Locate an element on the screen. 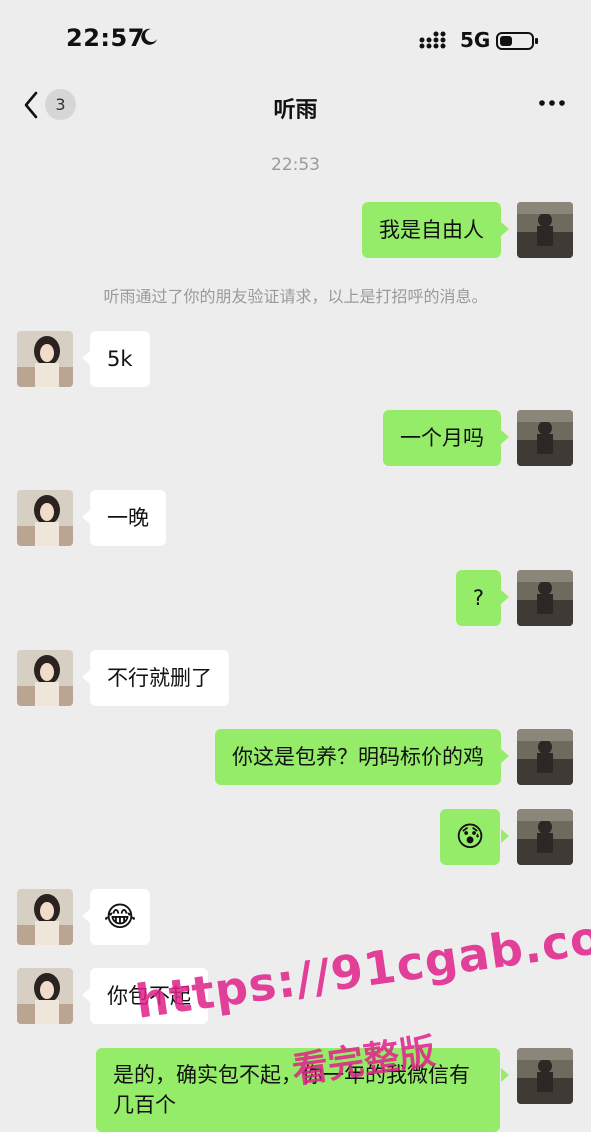 The image size is (591, 1132). status-bar: 22:57 5G is located at coordinates (295, 40).